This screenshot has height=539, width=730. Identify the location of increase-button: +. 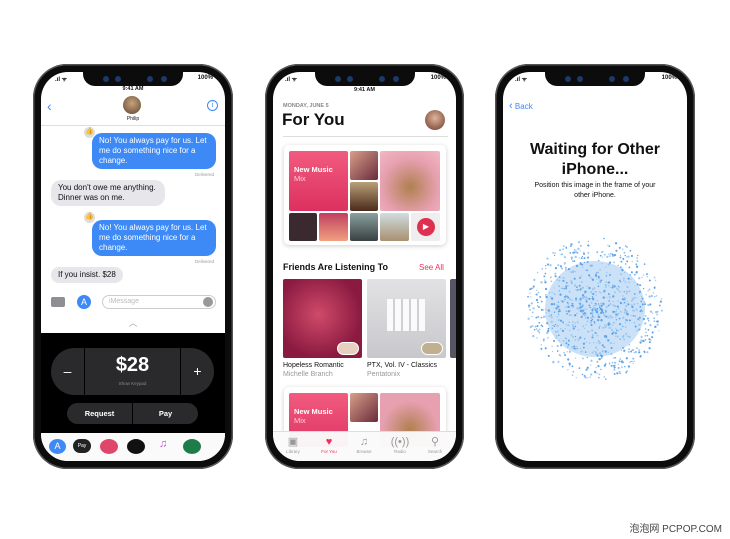
(197, 371).